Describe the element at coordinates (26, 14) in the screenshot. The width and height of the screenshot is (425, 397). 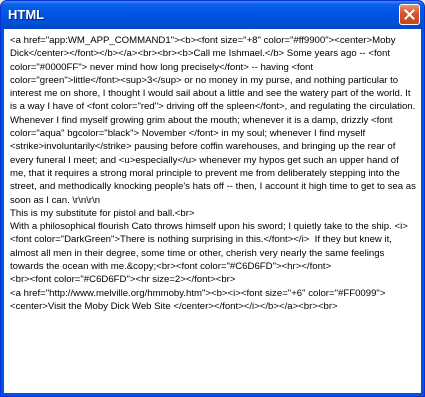
I see `window-title: HTML` at that location.